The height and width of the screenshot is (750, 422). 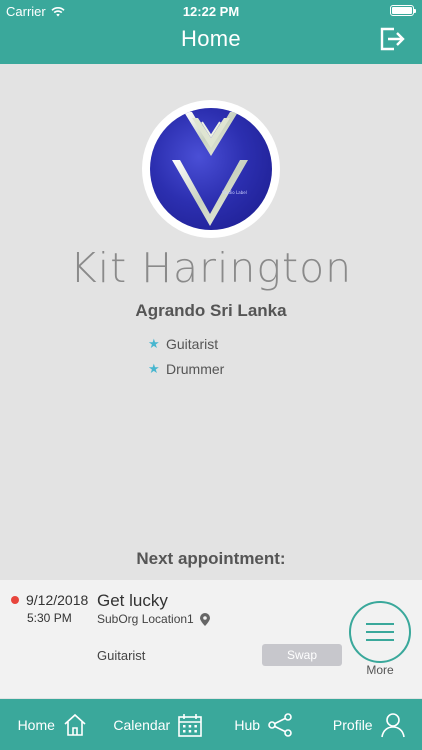 What do you see at coordinates (75, 724) in the screenshot?
I see `home-icon` at bounding box center [75, 724].